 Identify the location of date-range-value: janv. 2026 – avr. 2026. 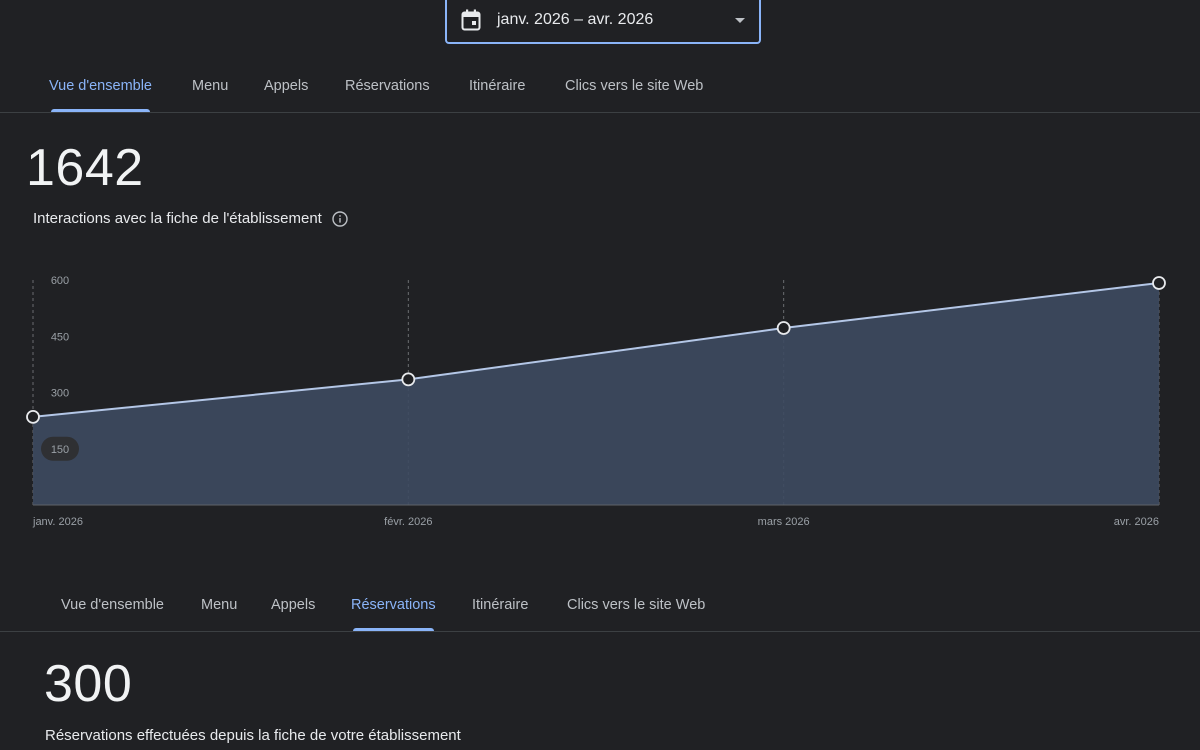
(575, 19).